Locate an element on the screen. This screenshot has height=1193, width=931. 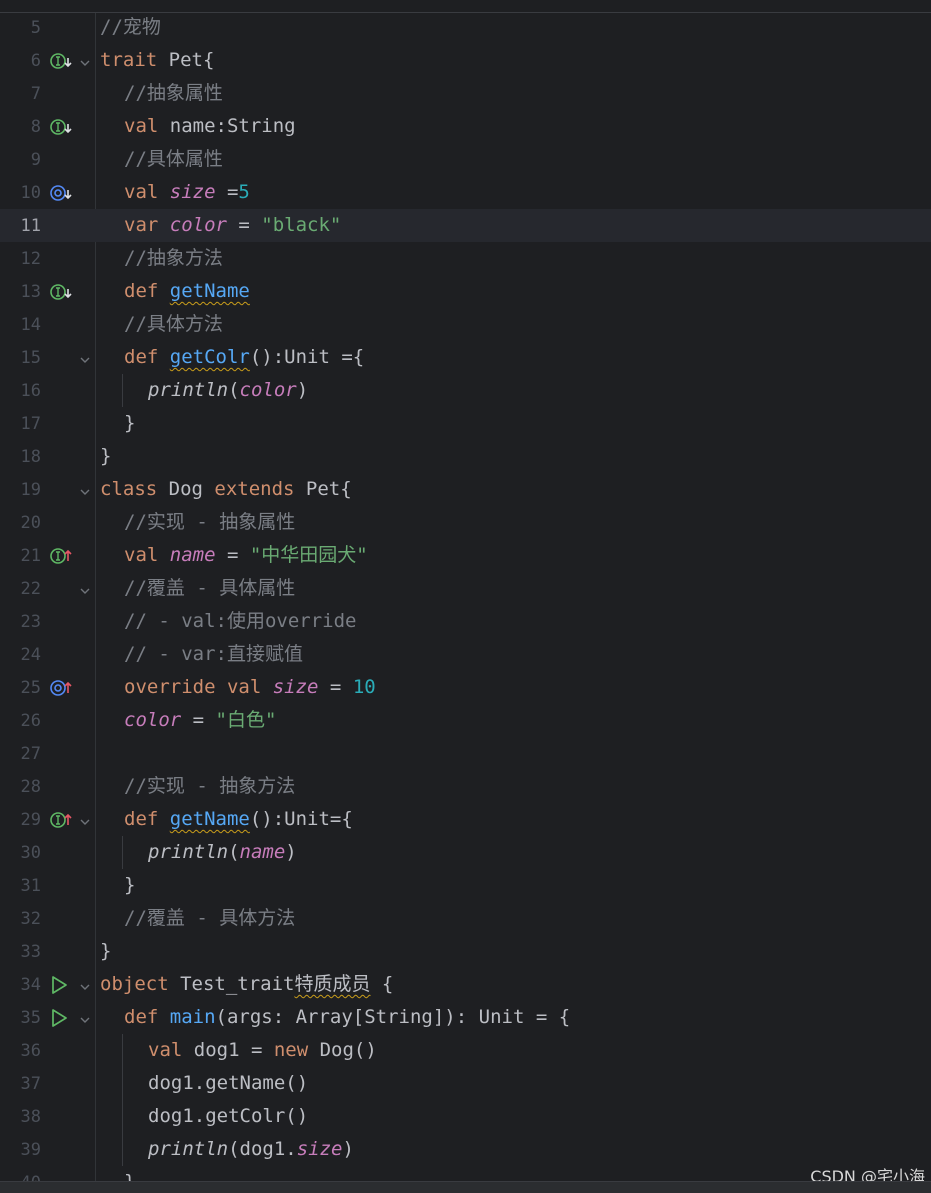
line-number: 36 is located at coordinates (20, 1051).